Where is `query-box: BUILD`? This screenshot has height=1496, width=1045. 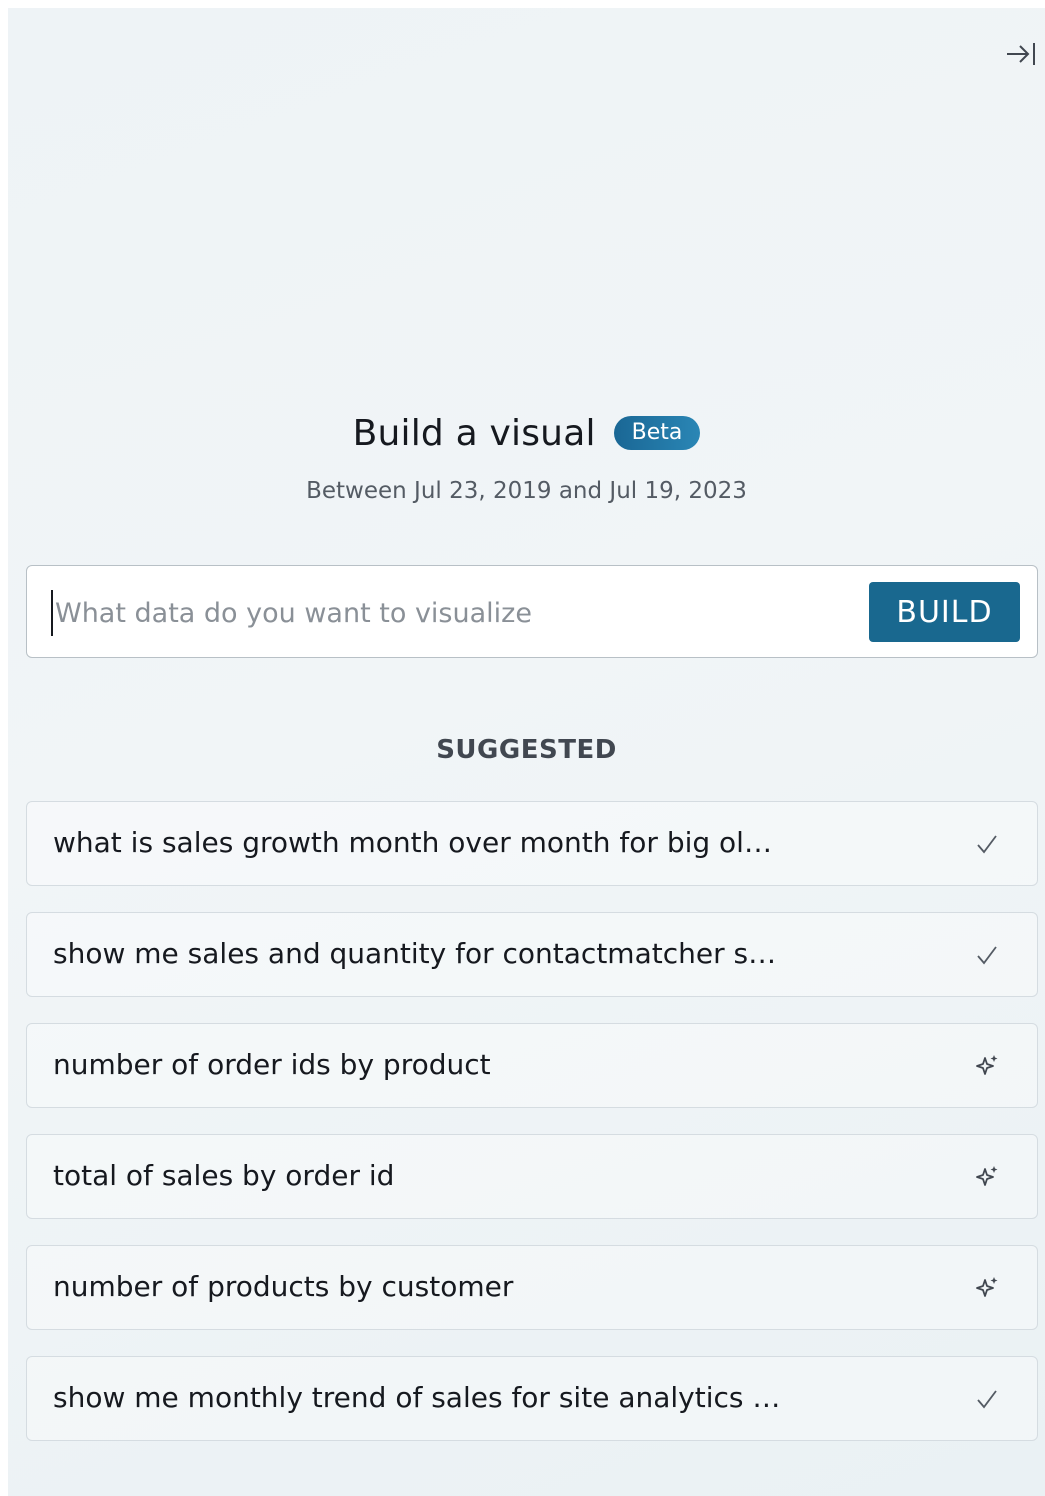
query-box: BUILD is located at coordinates (532, 611).